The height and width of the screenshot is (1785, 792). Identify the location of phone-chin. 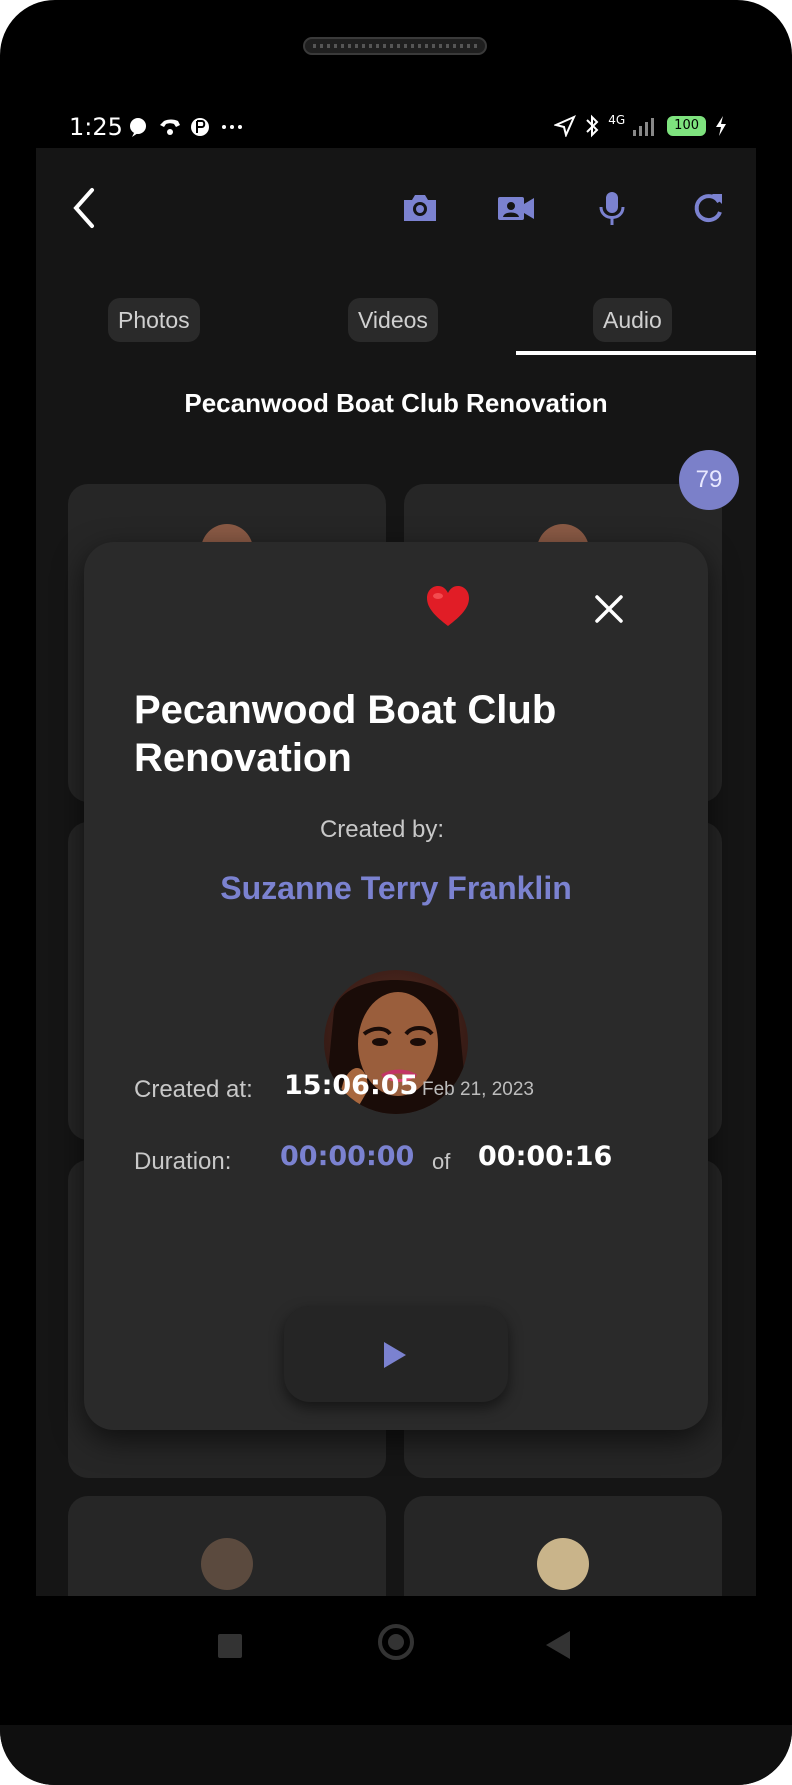
(396, 1755).